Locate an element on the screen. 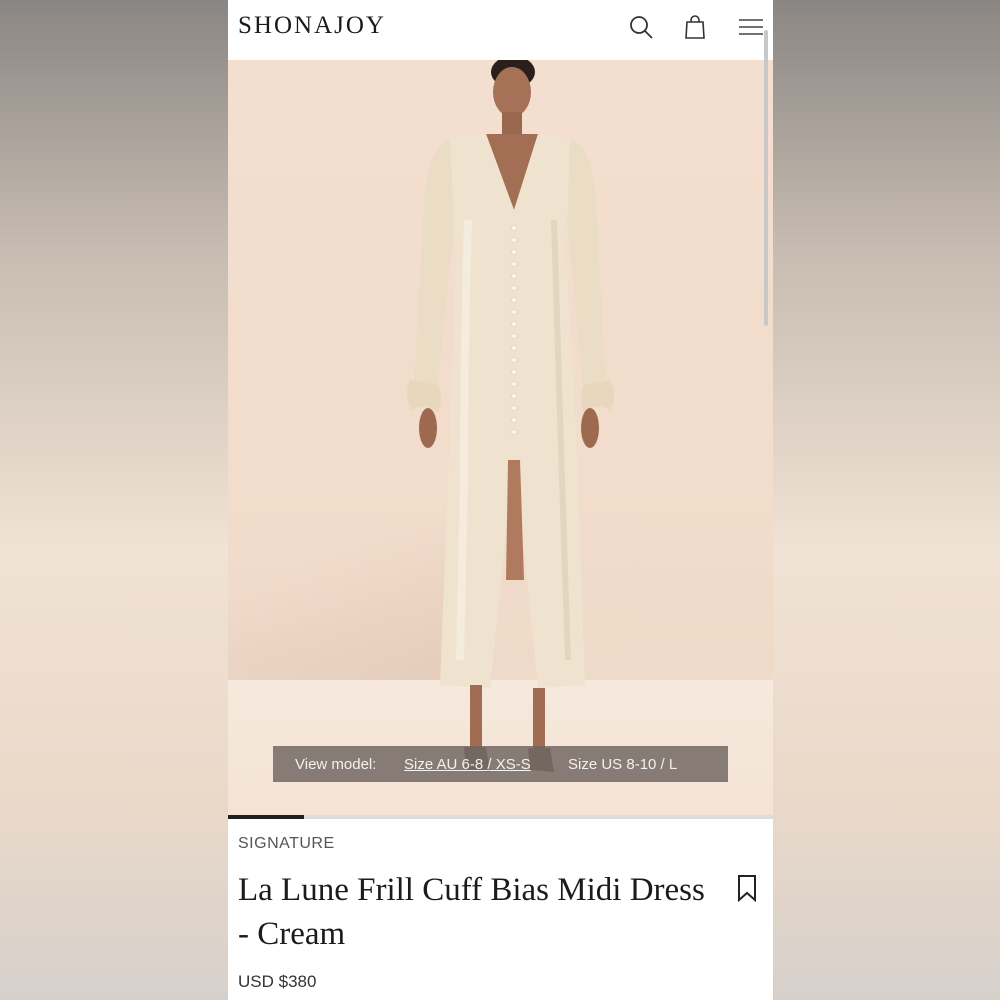 This screenshot has height=1000, width=1000. site-header: SHONAJOY is located at coordinates (500, 30).